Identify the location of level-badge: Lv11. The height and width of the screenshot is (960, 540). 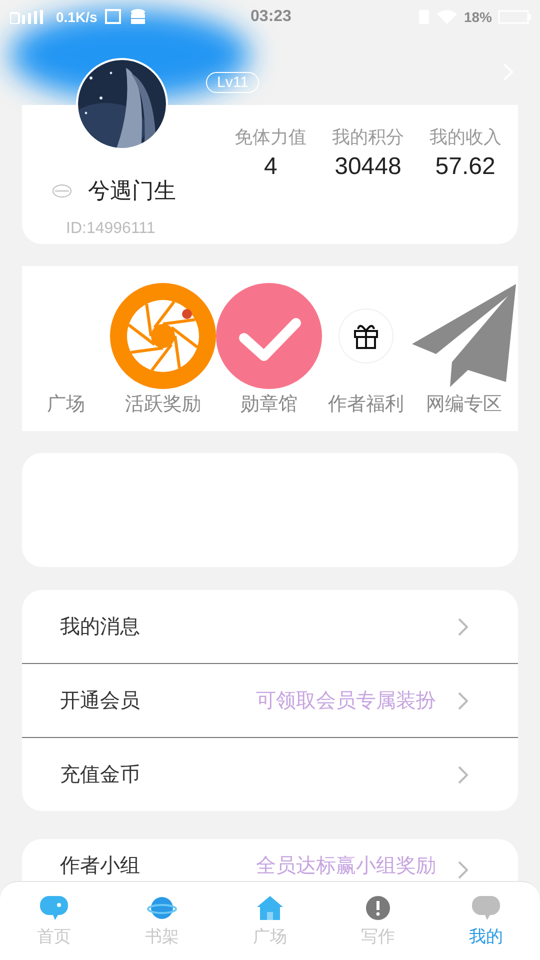
(233, 82).